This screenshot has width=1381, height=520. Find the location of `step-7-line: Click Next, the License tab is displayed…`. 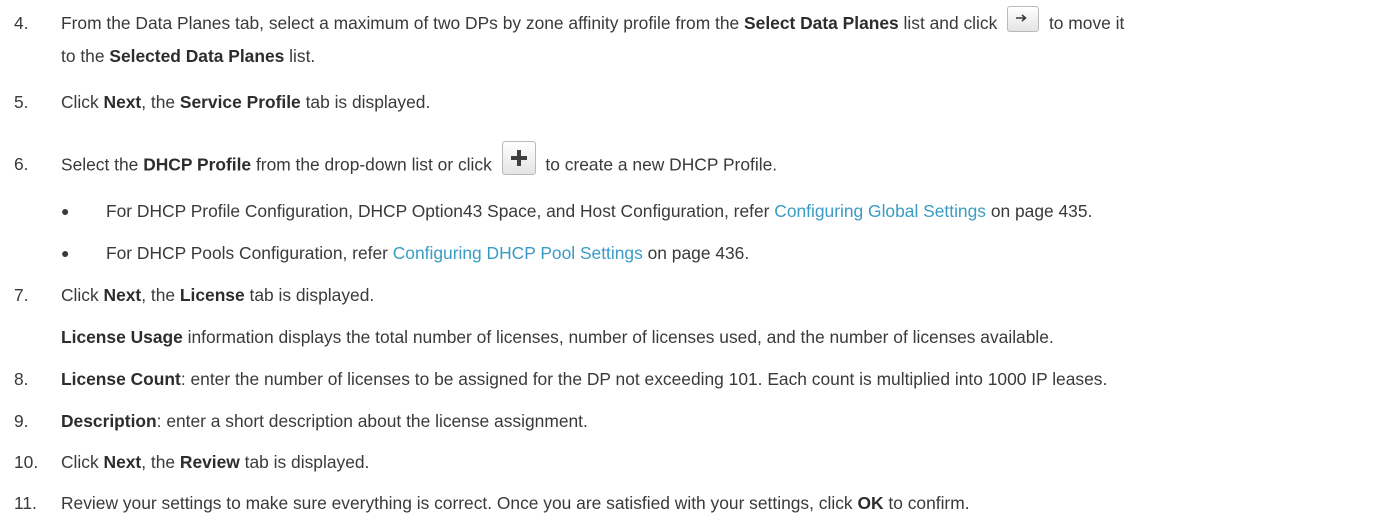

step-7-line: Click Next, the License tab is displayed… is located at coordinates (217, 295).